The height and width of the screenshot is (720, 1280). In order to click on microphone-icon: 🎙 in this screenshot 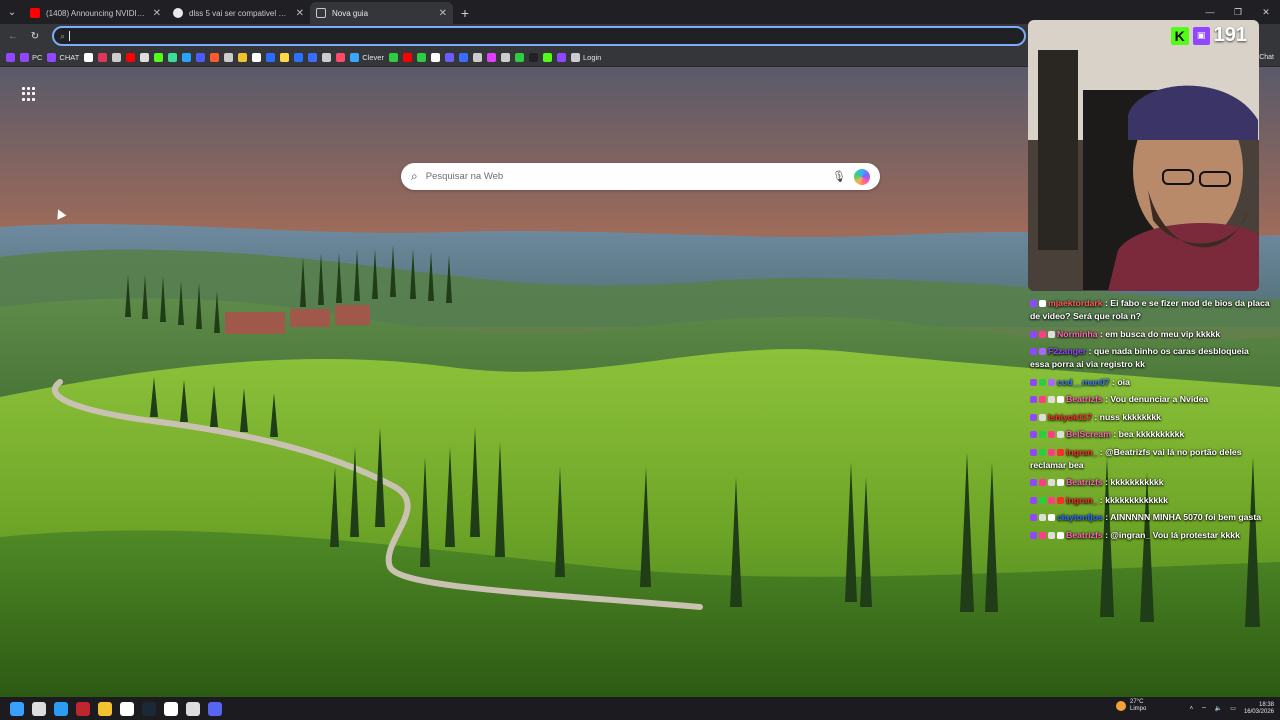, I will do `click(839, 176)`.